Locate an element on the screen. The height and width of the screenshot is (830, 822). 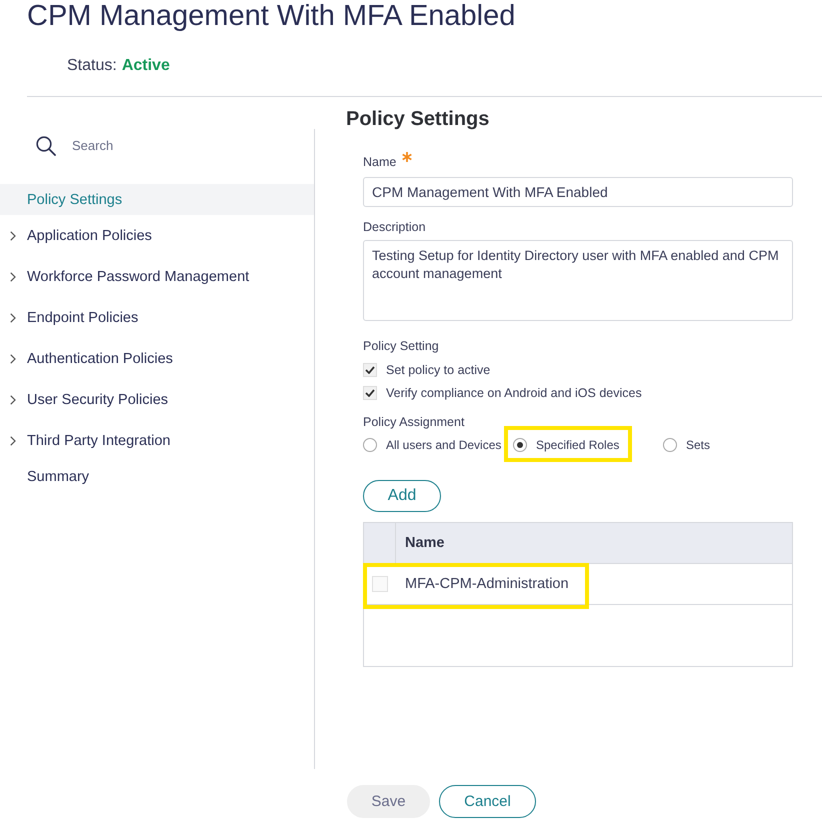
status-value: Active is located at coordinates (146, 66).